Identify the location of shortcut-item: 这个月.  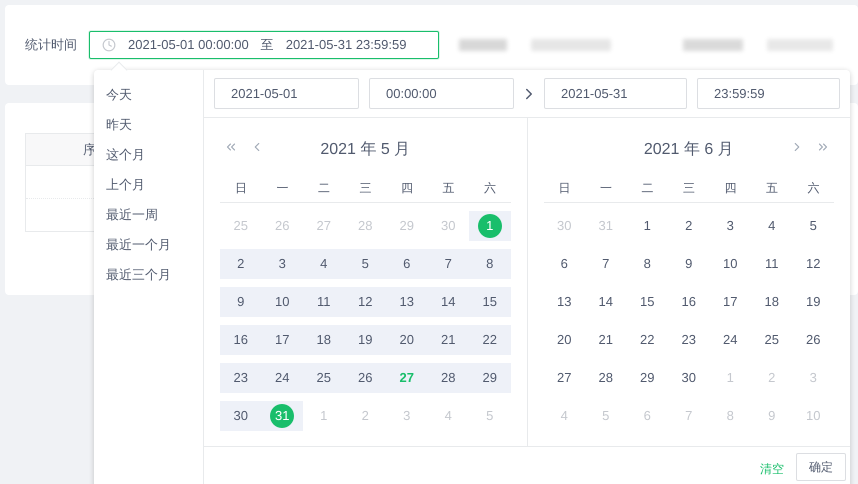
(148, 155).